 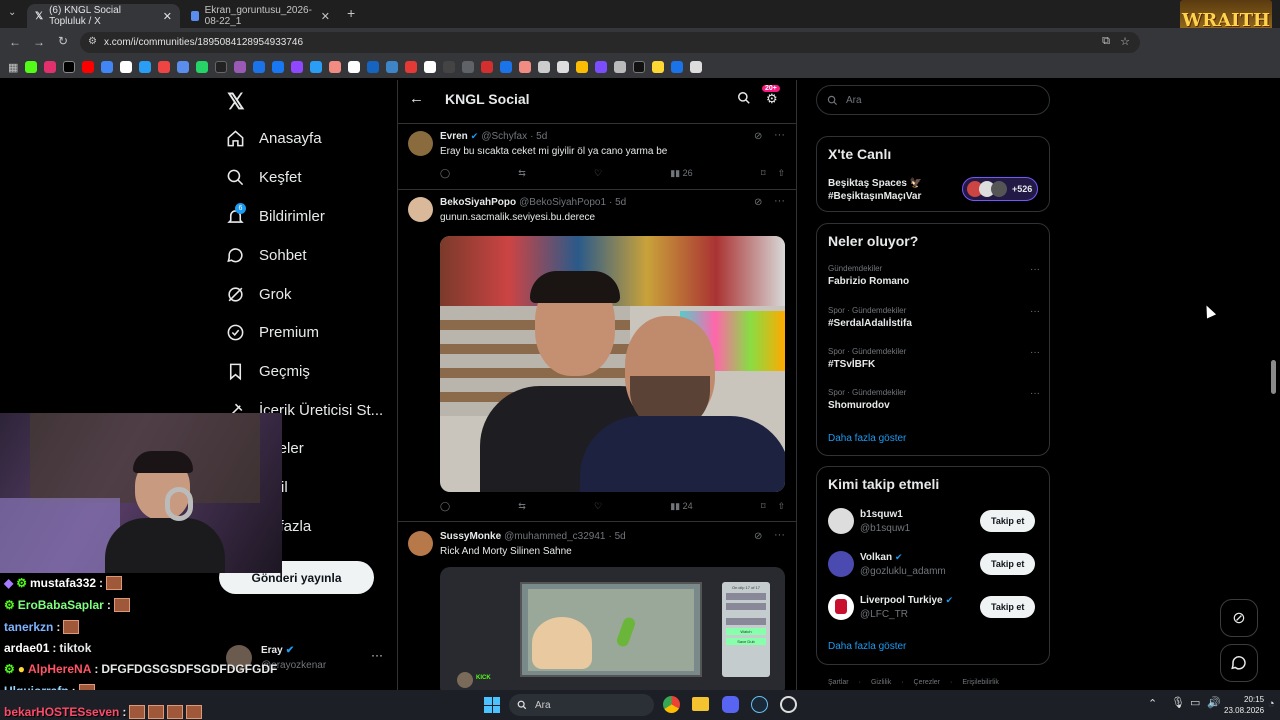 What do you see at coordinates (1271, 704) in the screenshot?
I see `notification-icon: ◔` at bounding box center [1271, 704].